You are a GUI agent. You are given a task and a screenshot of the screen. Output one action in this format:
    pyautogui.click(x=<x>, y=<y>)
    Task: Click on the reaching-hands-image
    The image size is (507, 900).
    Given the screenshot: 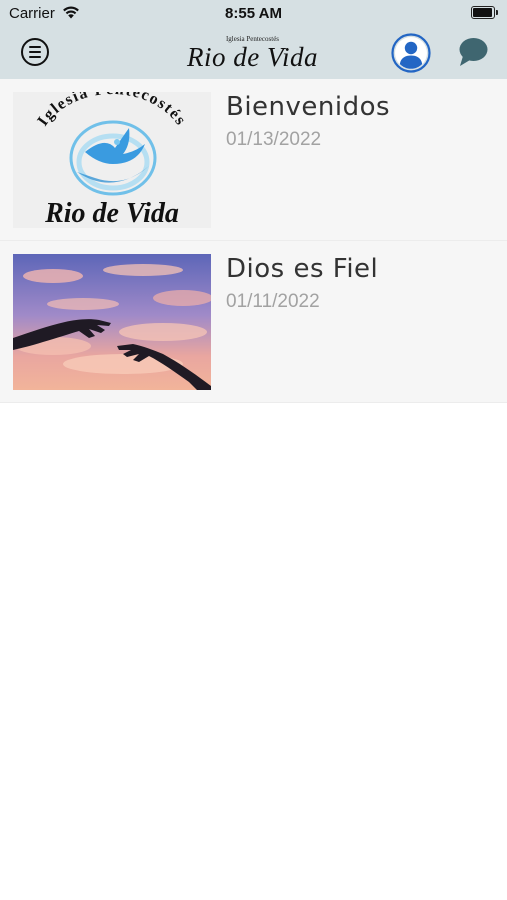 What is the action you would take?
    pyautogui.click(x=112, y=322)
    